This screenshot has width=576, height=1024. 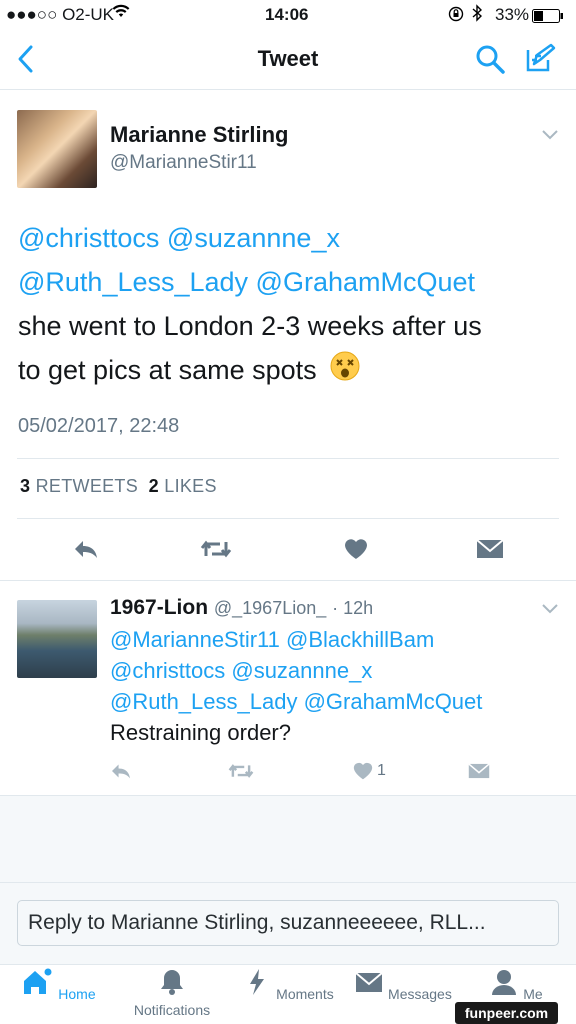 What do you see at coordinates (305, 994) in the screenshot?
I see `tab-label: Moments` at bounding box center [305, 994].